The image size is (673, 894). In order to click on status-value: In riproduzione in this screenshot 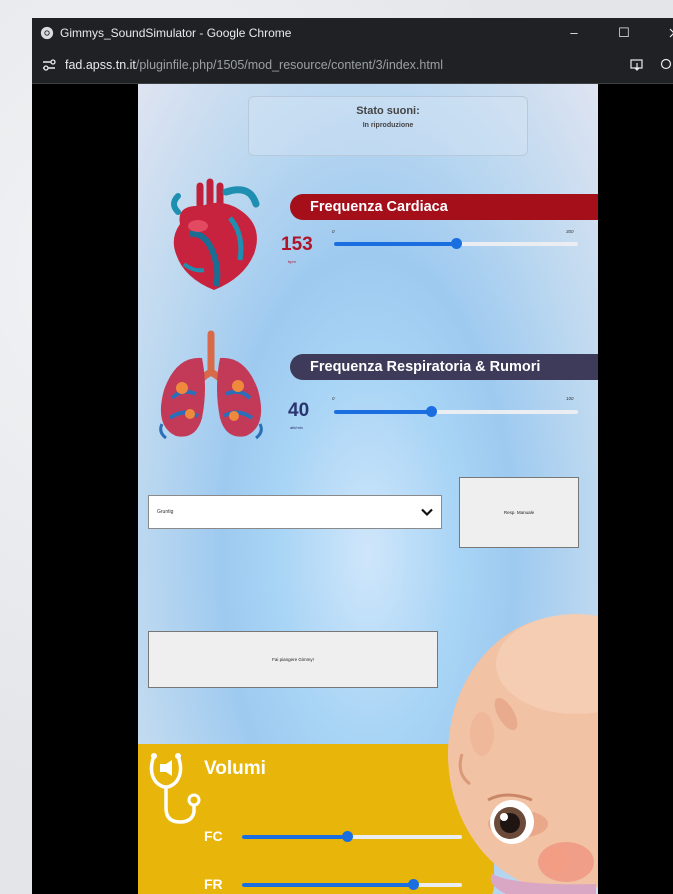, I will do `click(388, 125)`.